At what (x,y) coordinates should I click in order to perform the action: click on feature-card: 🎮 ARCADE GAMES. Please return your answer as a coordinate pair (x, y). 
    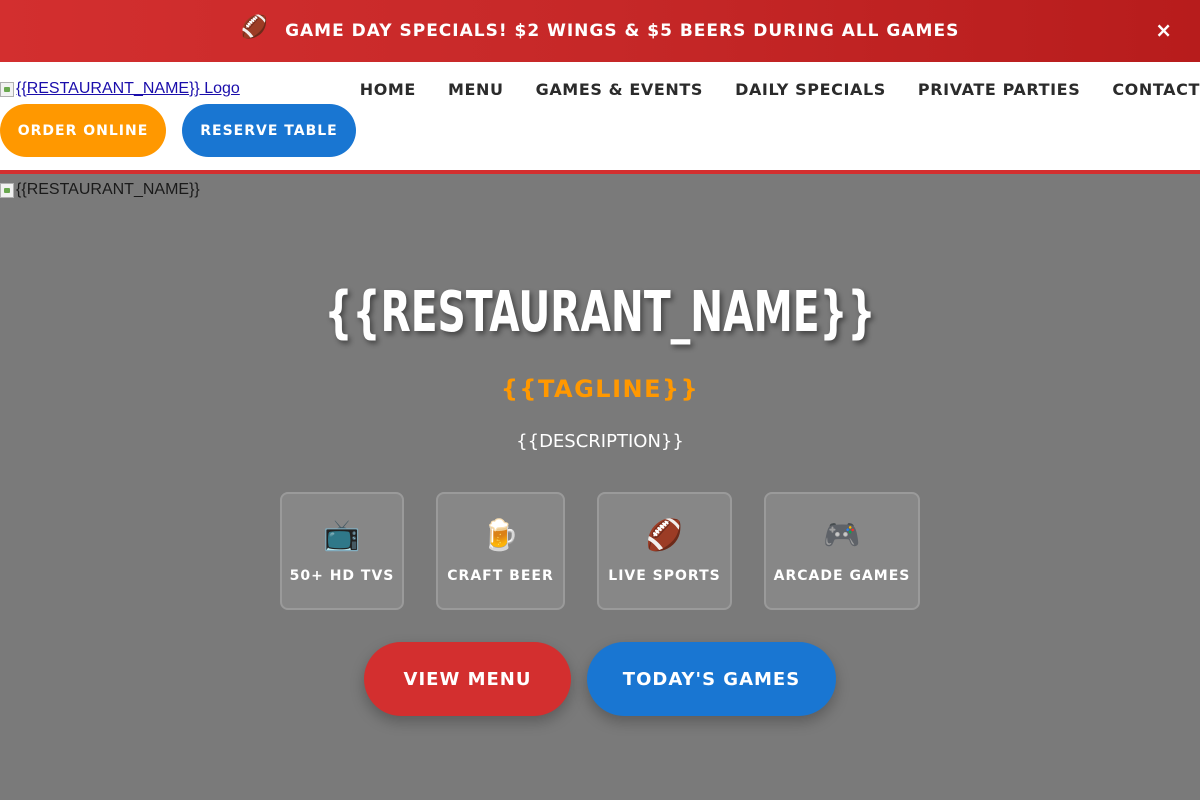
    Looking at the image, I should click on (842, 551).